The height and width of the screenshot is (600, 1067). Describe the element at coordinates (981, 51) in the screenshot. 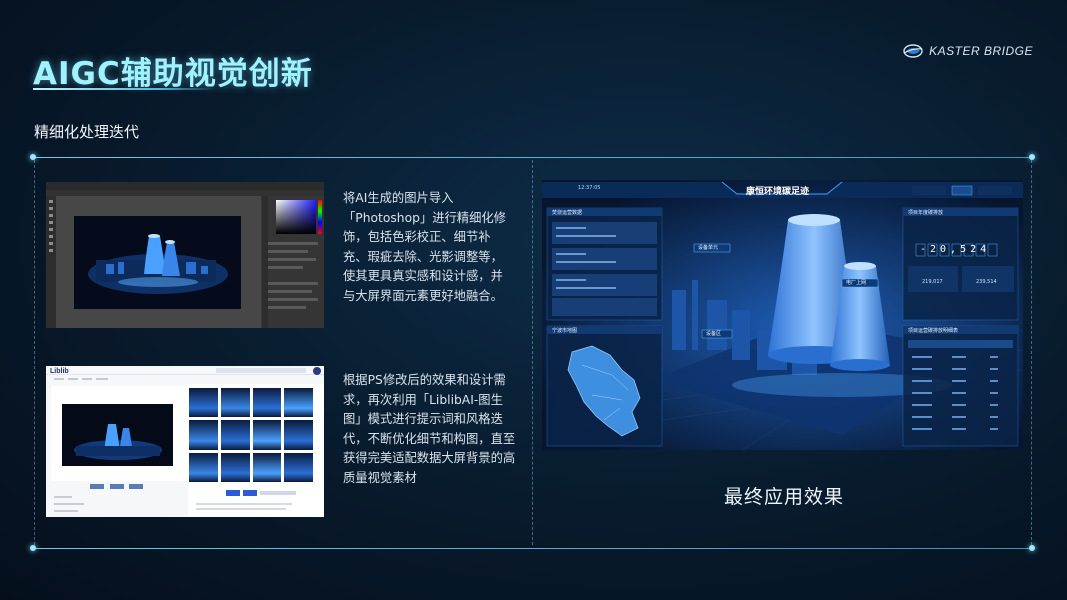

I see `brand-name: KASTER BRIDGE` at that location.